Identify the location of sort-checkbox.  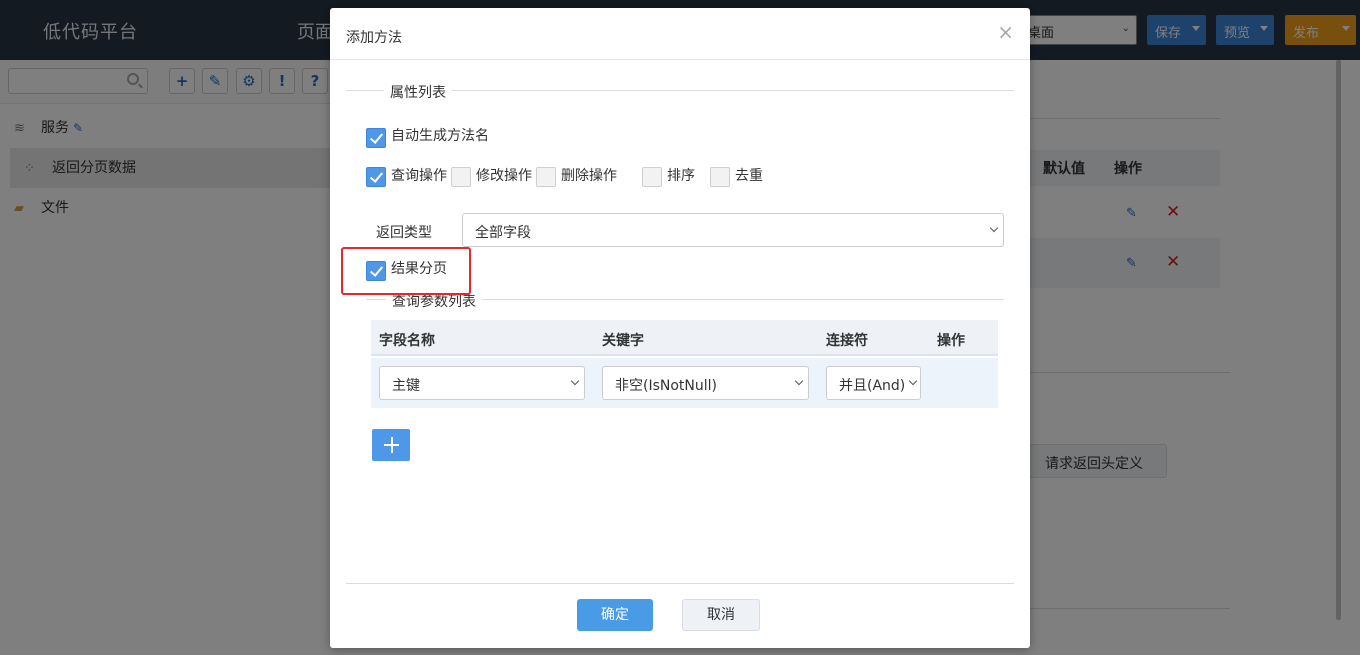
(652, 177).